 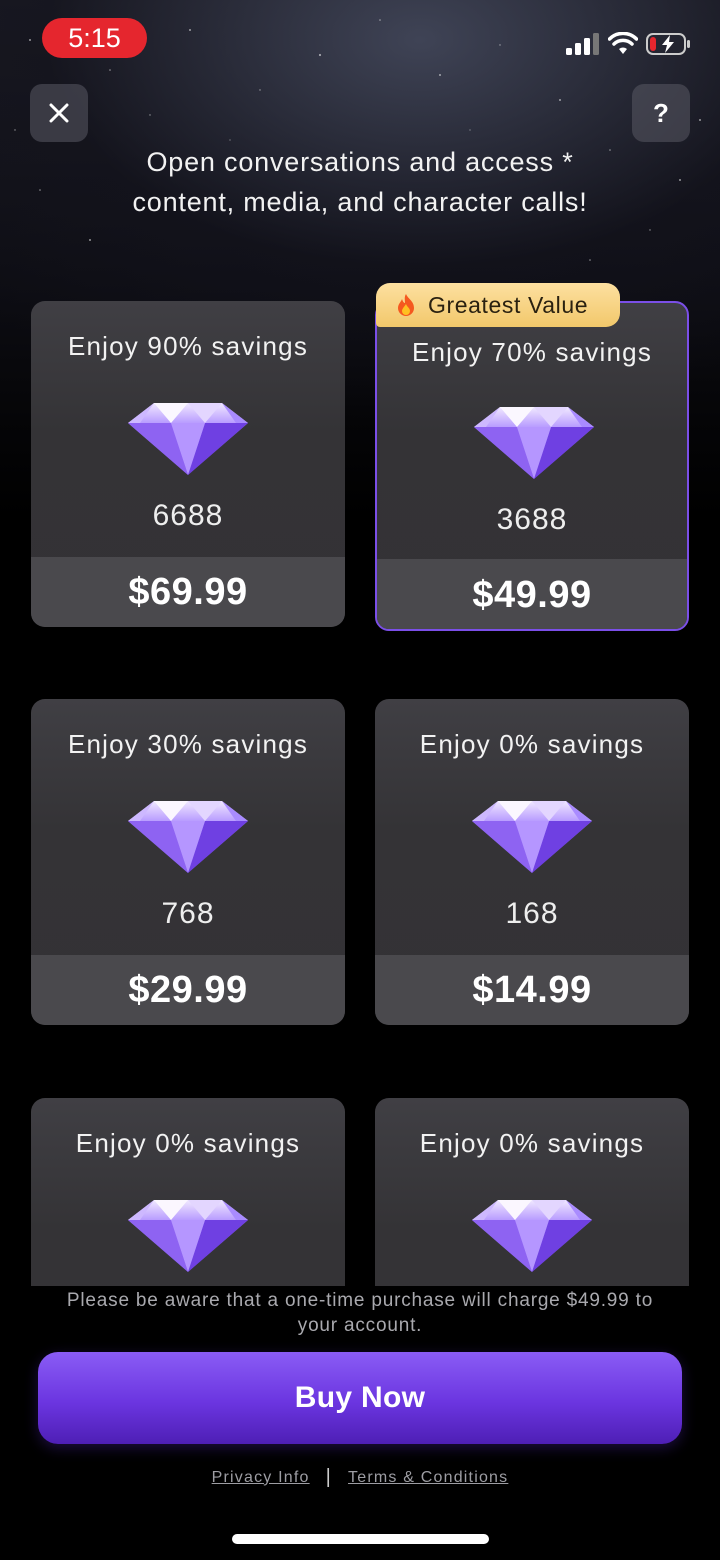 I want to click on price-bar: $49.99, so click(x=532, y=594).